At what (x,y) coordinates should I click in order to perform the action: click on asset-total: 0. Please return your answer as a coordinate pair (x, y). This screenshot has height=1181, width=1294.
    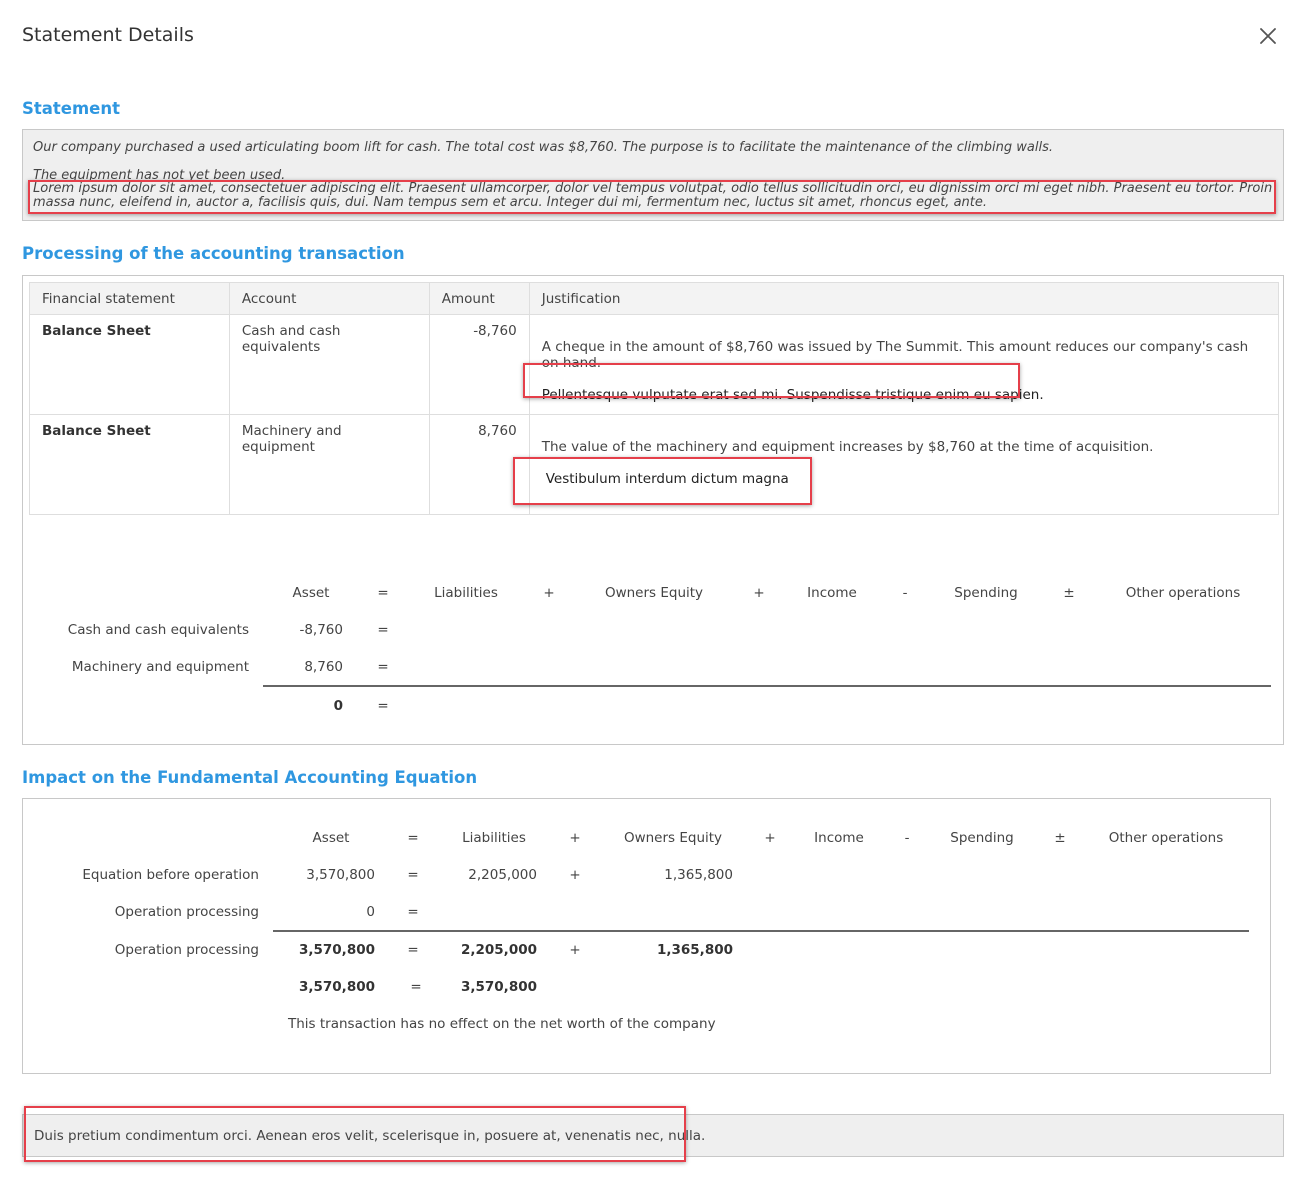
    Looking at the image, I should click on (338, 706).